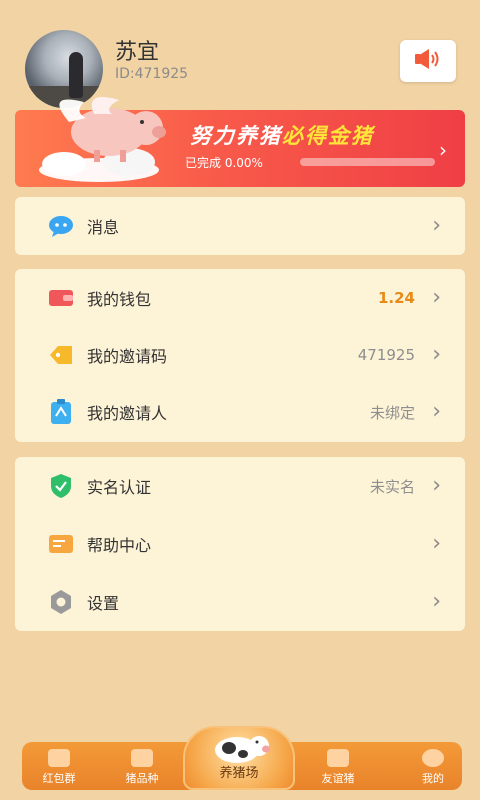  Describe the element at coordinates (240, 298) in the screenshot. I see `menu-item-wallet: 我的钱包 1.24 ›` at that location.